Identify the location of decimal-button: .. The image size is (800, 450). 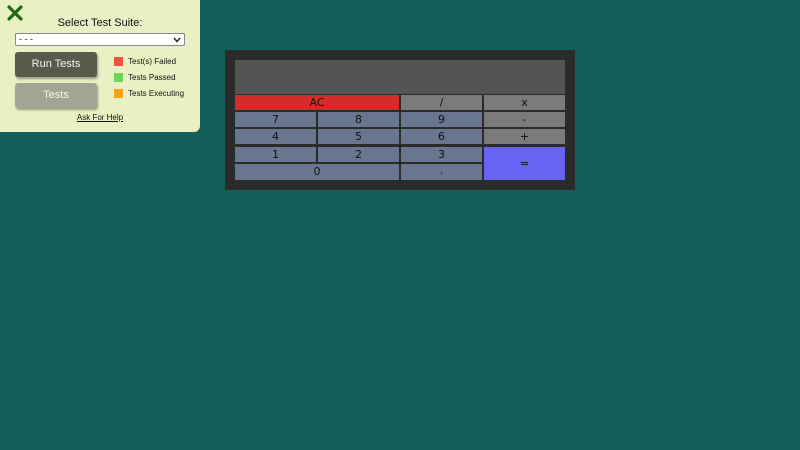
(441, 172).